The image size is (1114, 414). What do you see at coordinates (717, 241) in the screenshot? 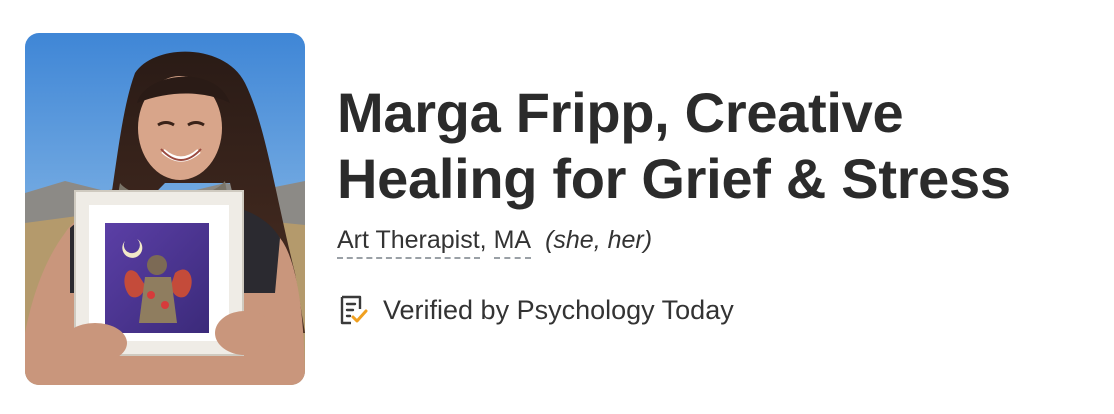
I see `credentials-row: Art Therapist, MA (she, her)` at bounding box center [717, 241].